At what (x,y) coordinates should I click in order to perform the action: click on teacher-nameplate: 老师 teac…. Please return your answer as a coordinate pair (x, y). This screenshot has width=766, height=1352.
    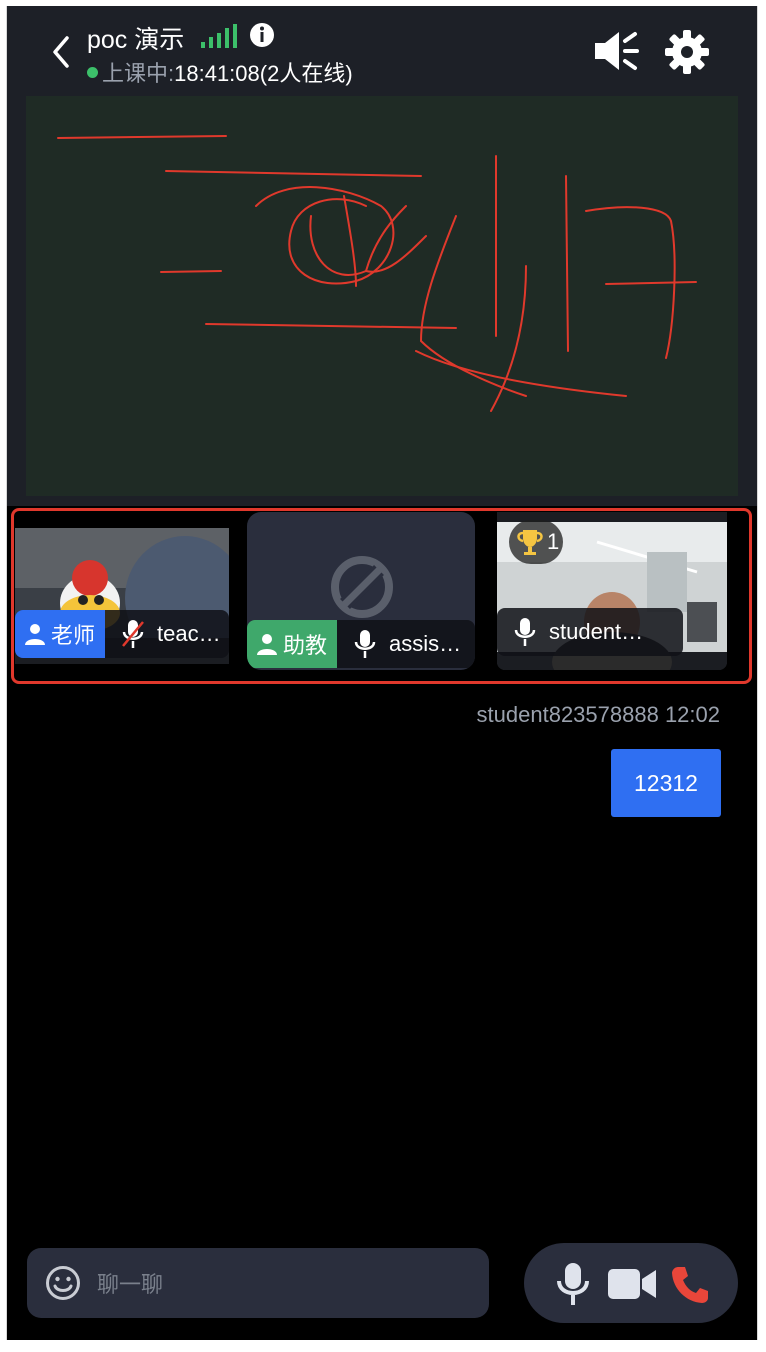
    Looking at the image, I should click on (122, 634).